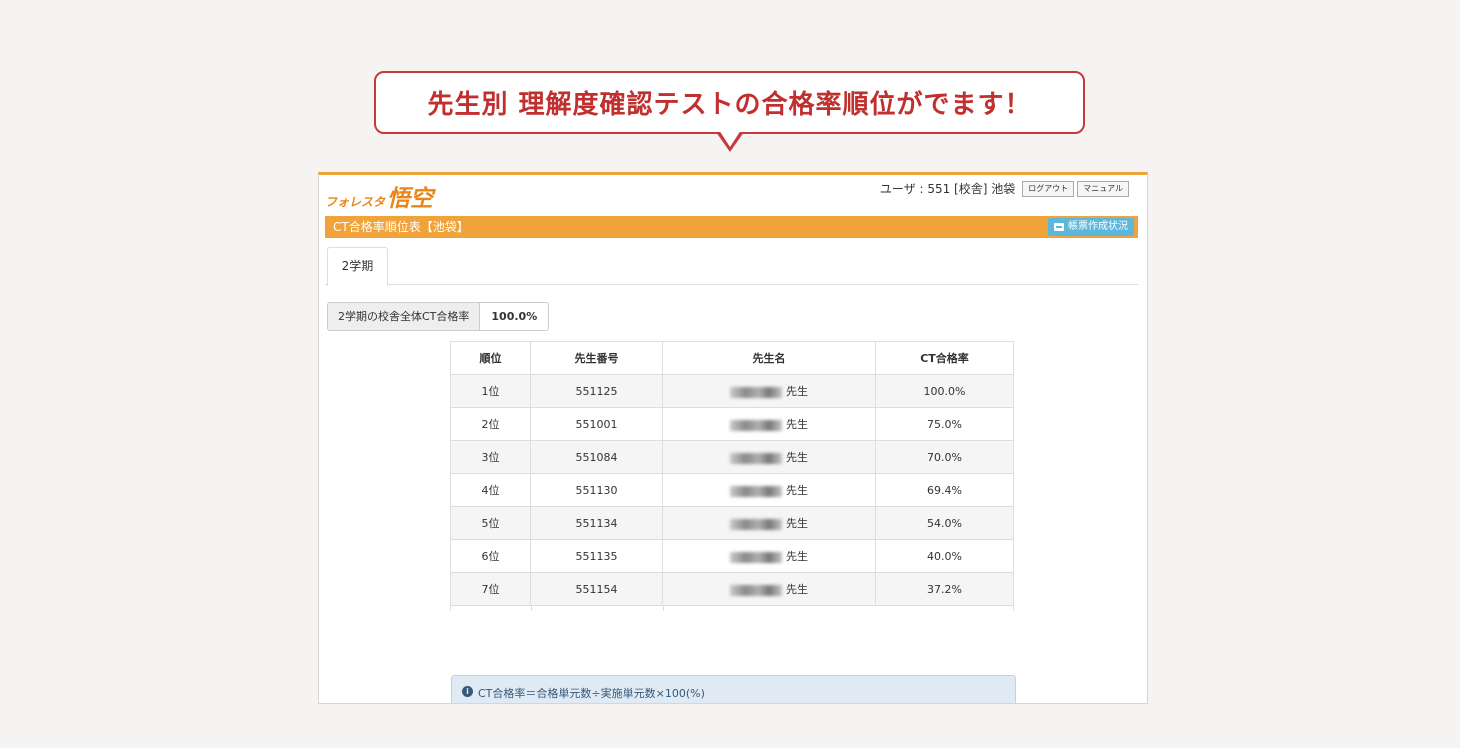 This screenshot has height=748, width=1460. I want to click on report-status-button: 帳票作成状況, so click(1091, 227).